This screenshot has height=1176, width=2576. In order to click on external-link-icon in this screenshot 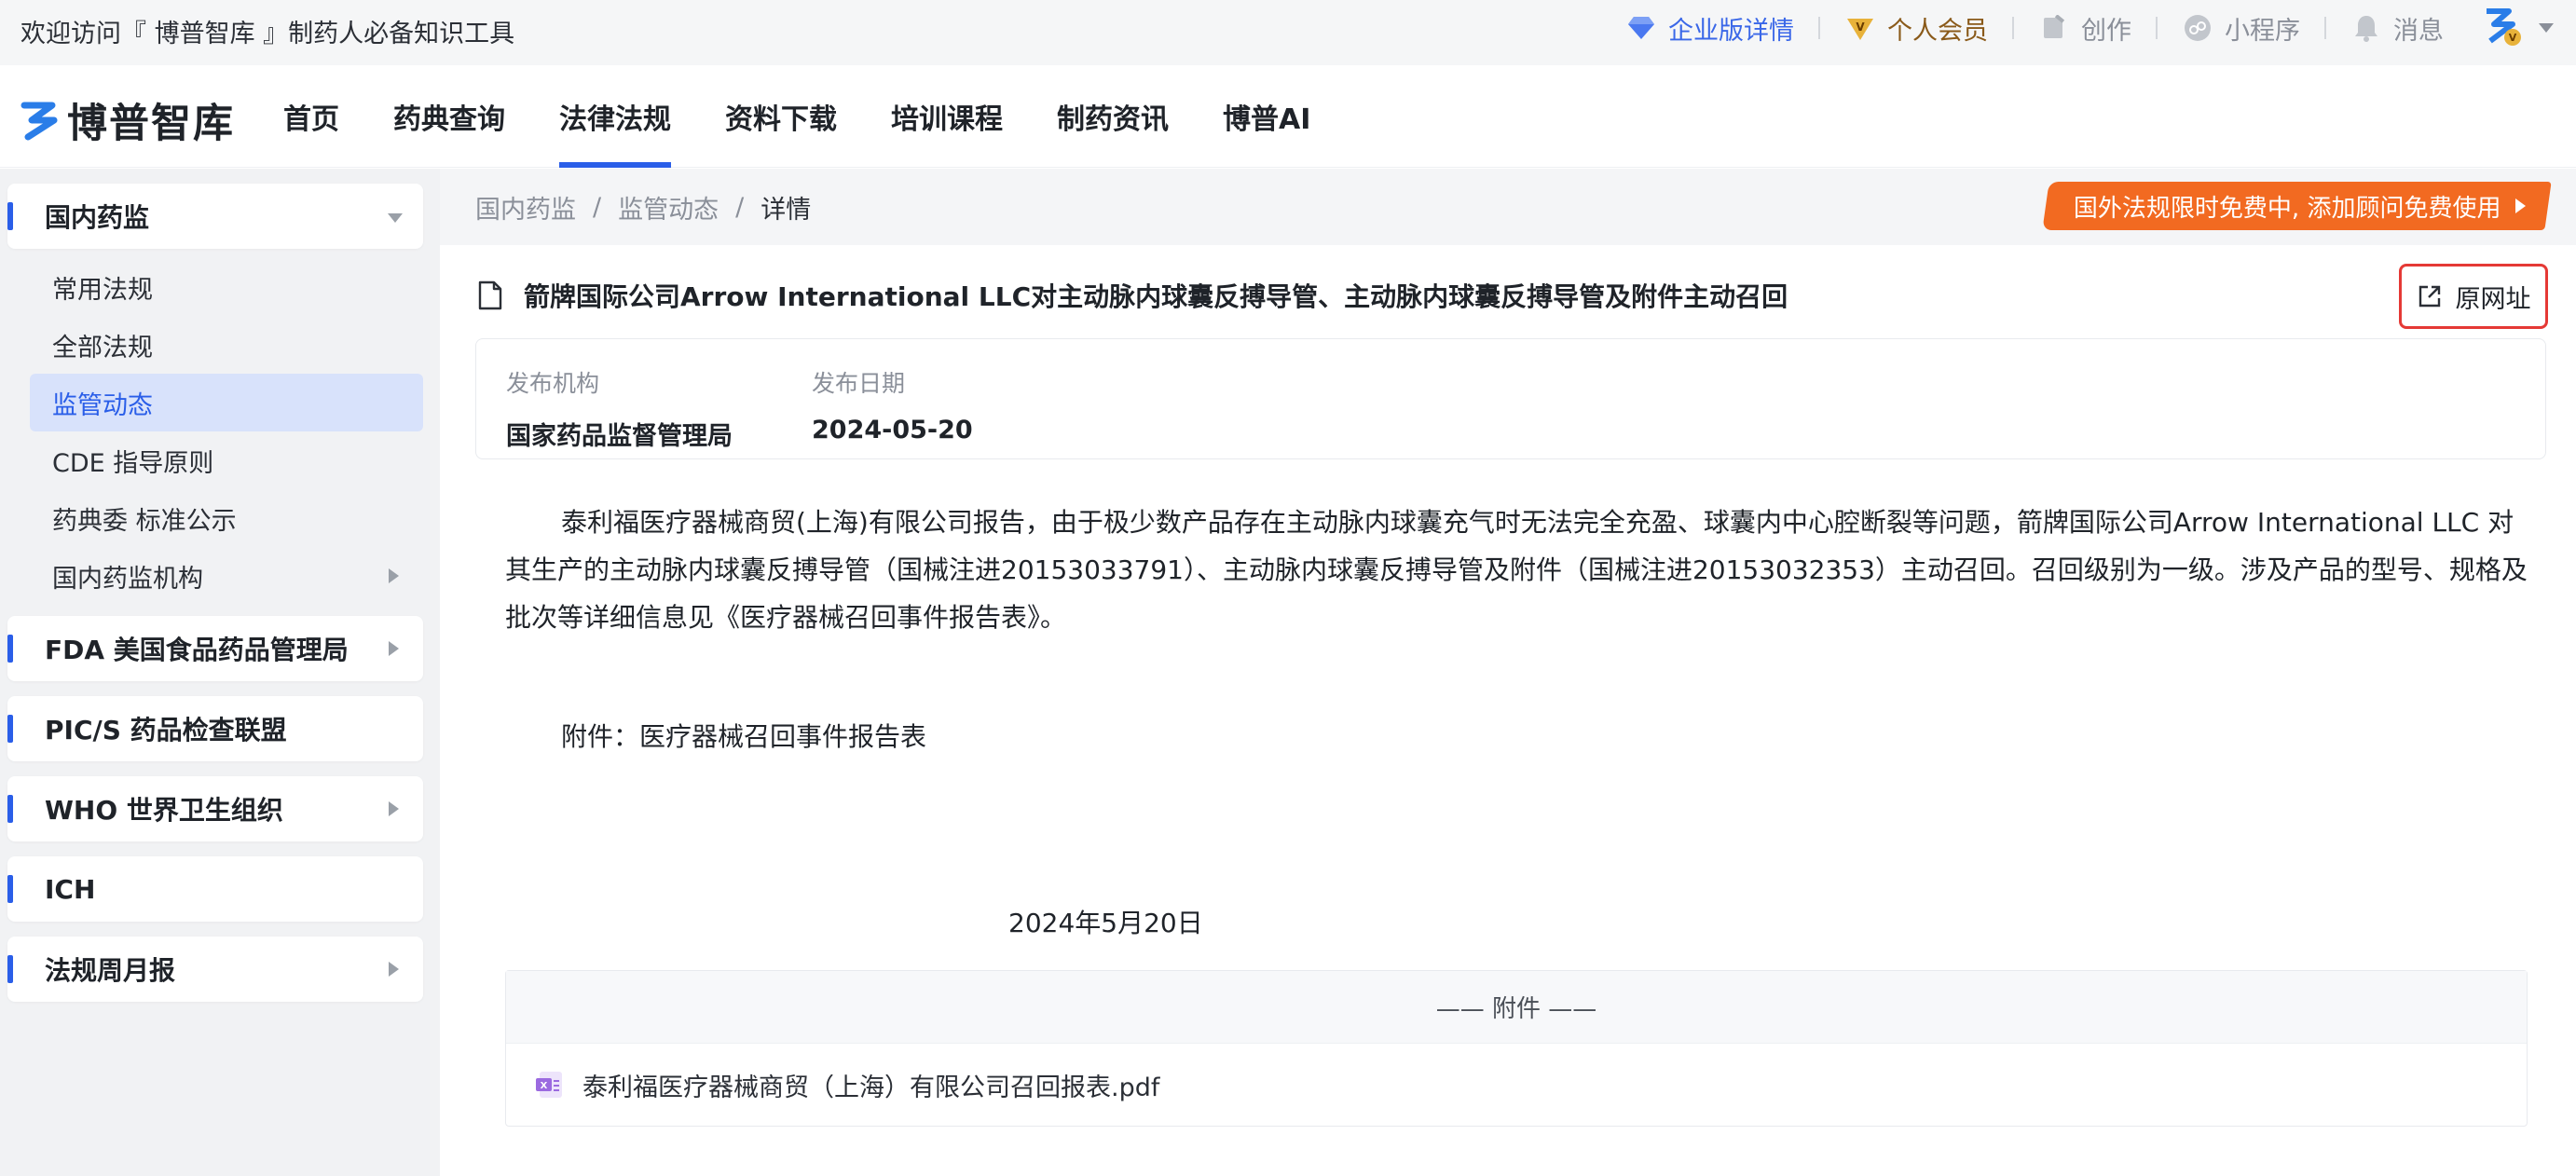, I will do `click(2429, 296)`.